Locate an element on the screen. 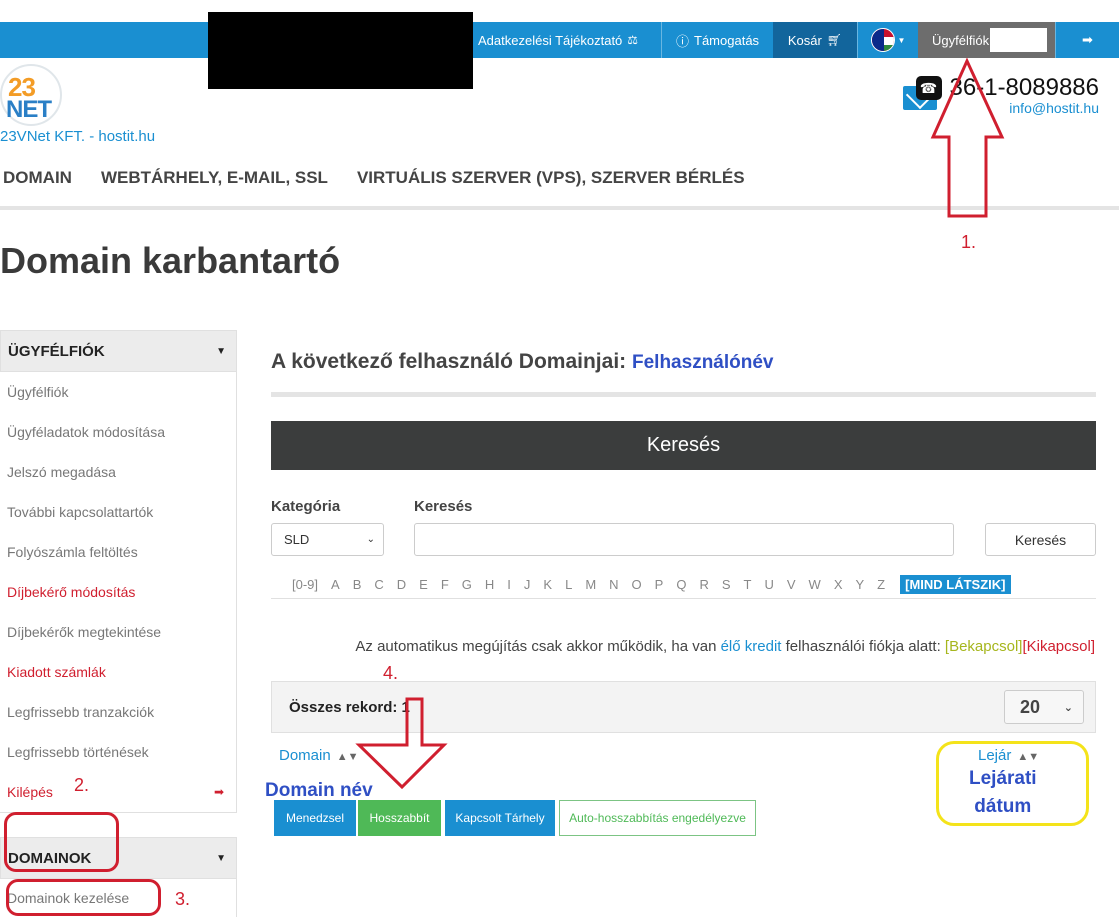 This screenshot has height=918, width=1119. logout-button: ➡︎ is located at coordinates (1087, 40).